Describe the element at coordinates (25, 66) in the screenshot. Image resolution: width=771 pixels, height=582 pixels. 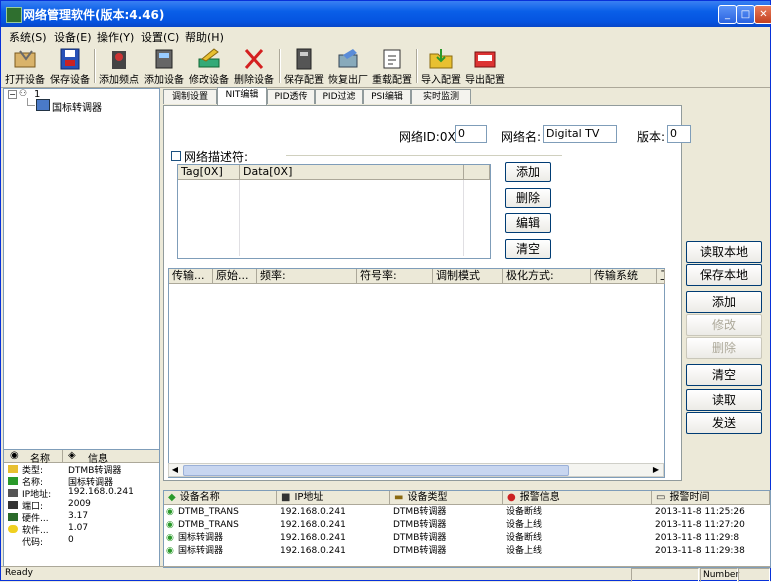
I see `open-device-button: 打开设备` at that location.